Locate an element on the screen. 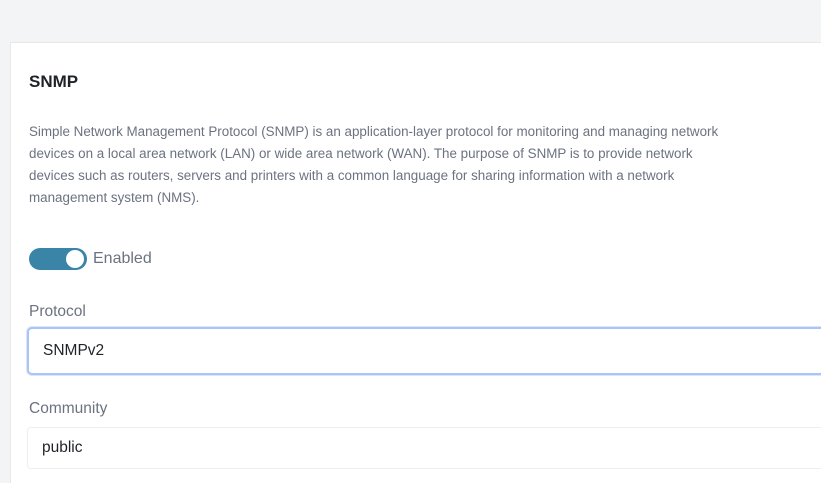  toggle-knob is located at coordinates (75, 259).